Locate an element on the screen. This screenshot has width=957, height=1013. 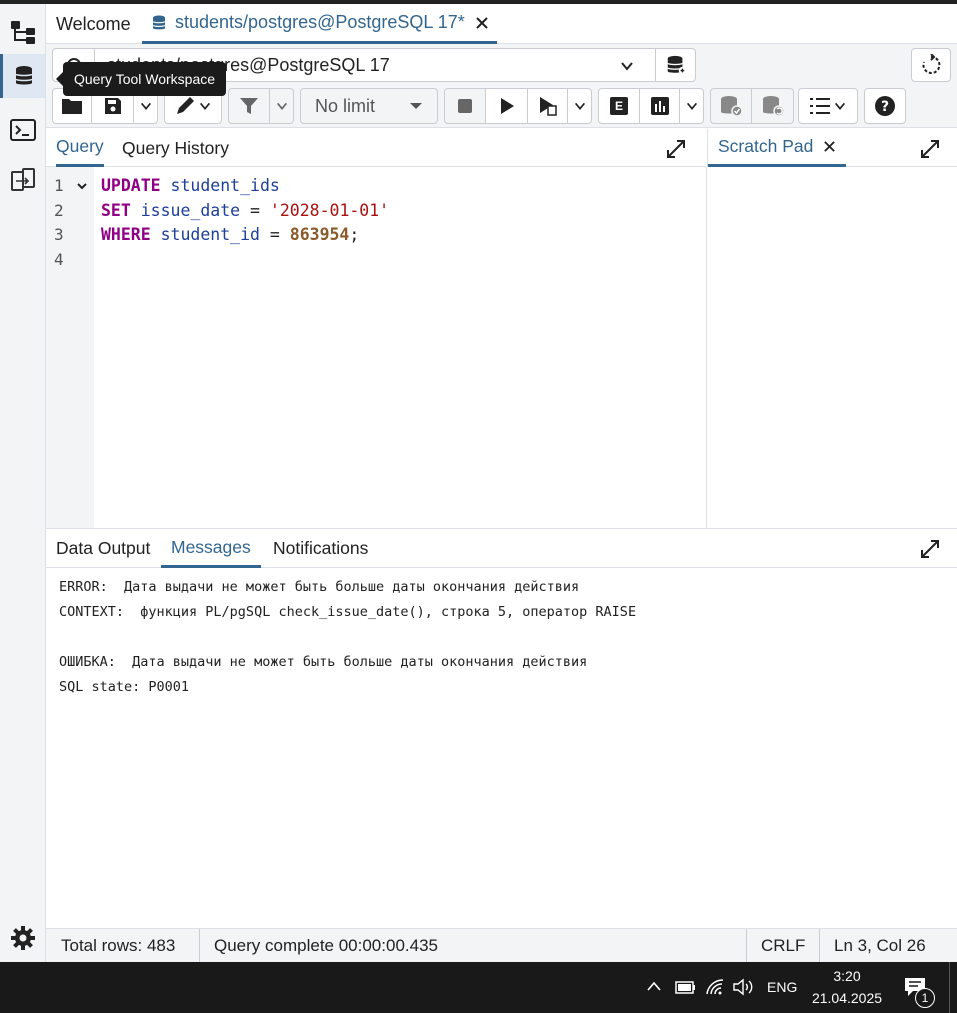
explain-options-dropdown is located at coordinates (692, 106).